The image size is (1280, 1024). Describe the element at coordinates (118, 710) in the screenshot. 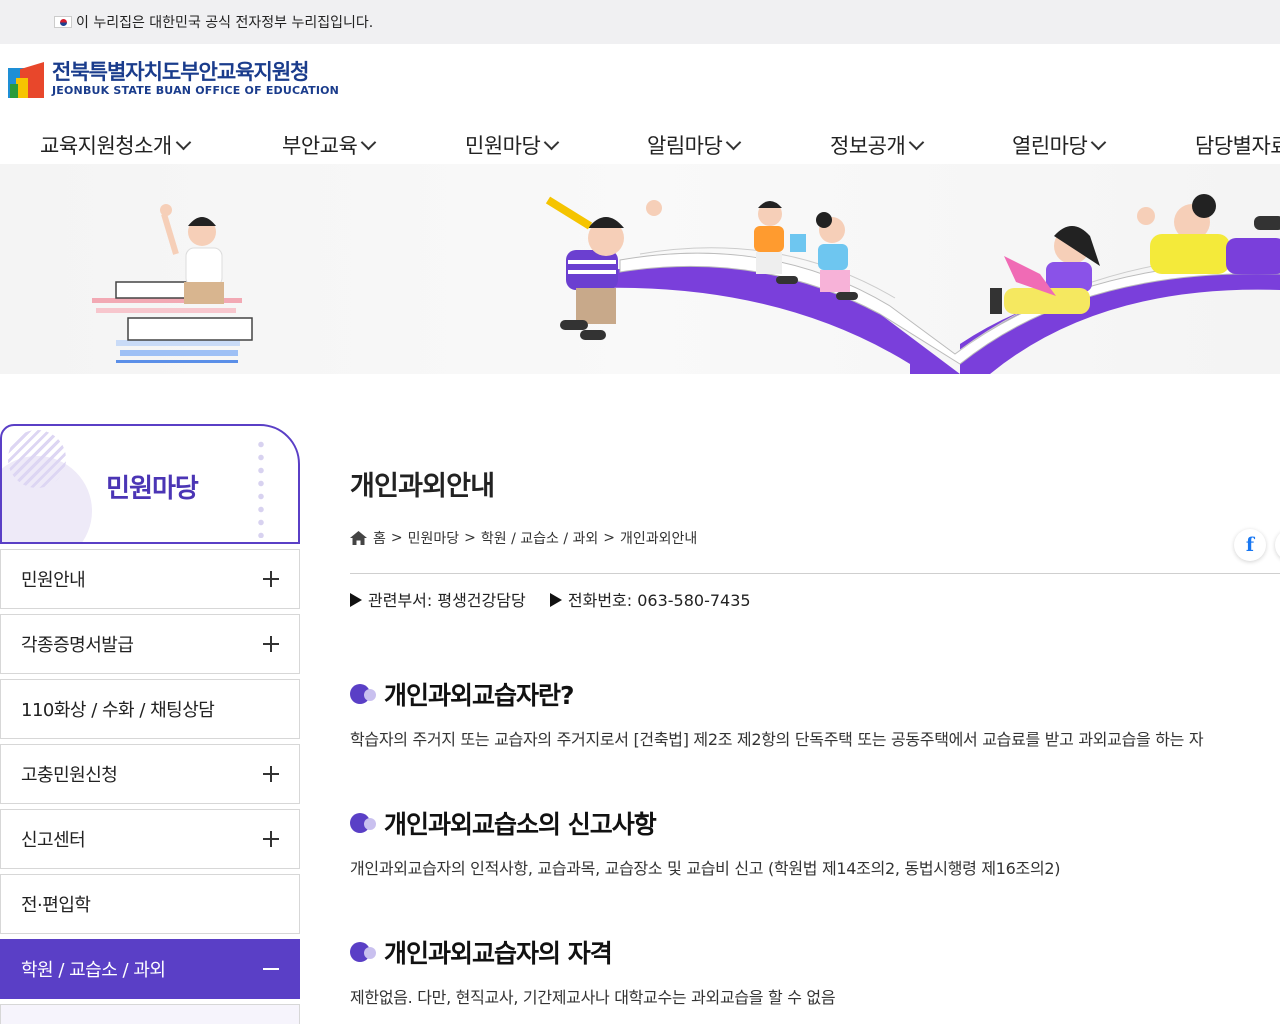

I see `lnb-item-label: 110화상 / 수화 / 채팅상담` at that location.